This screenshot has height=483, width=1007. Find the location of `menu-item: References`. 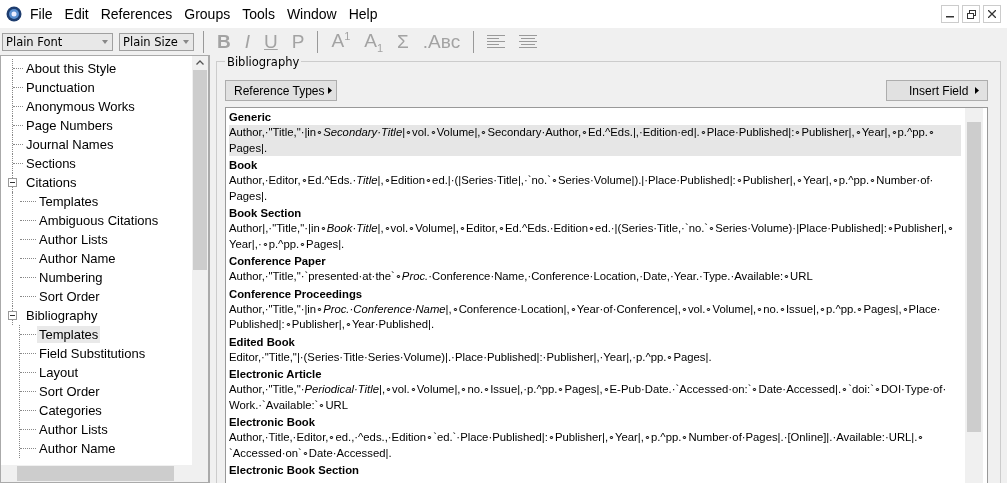

menu-item: References is located at coordinates (136, 14).